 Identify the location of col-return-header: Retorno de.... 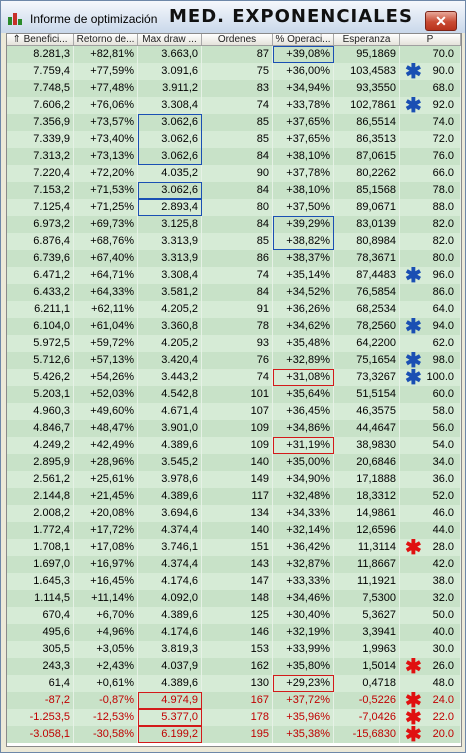
(106, 39).